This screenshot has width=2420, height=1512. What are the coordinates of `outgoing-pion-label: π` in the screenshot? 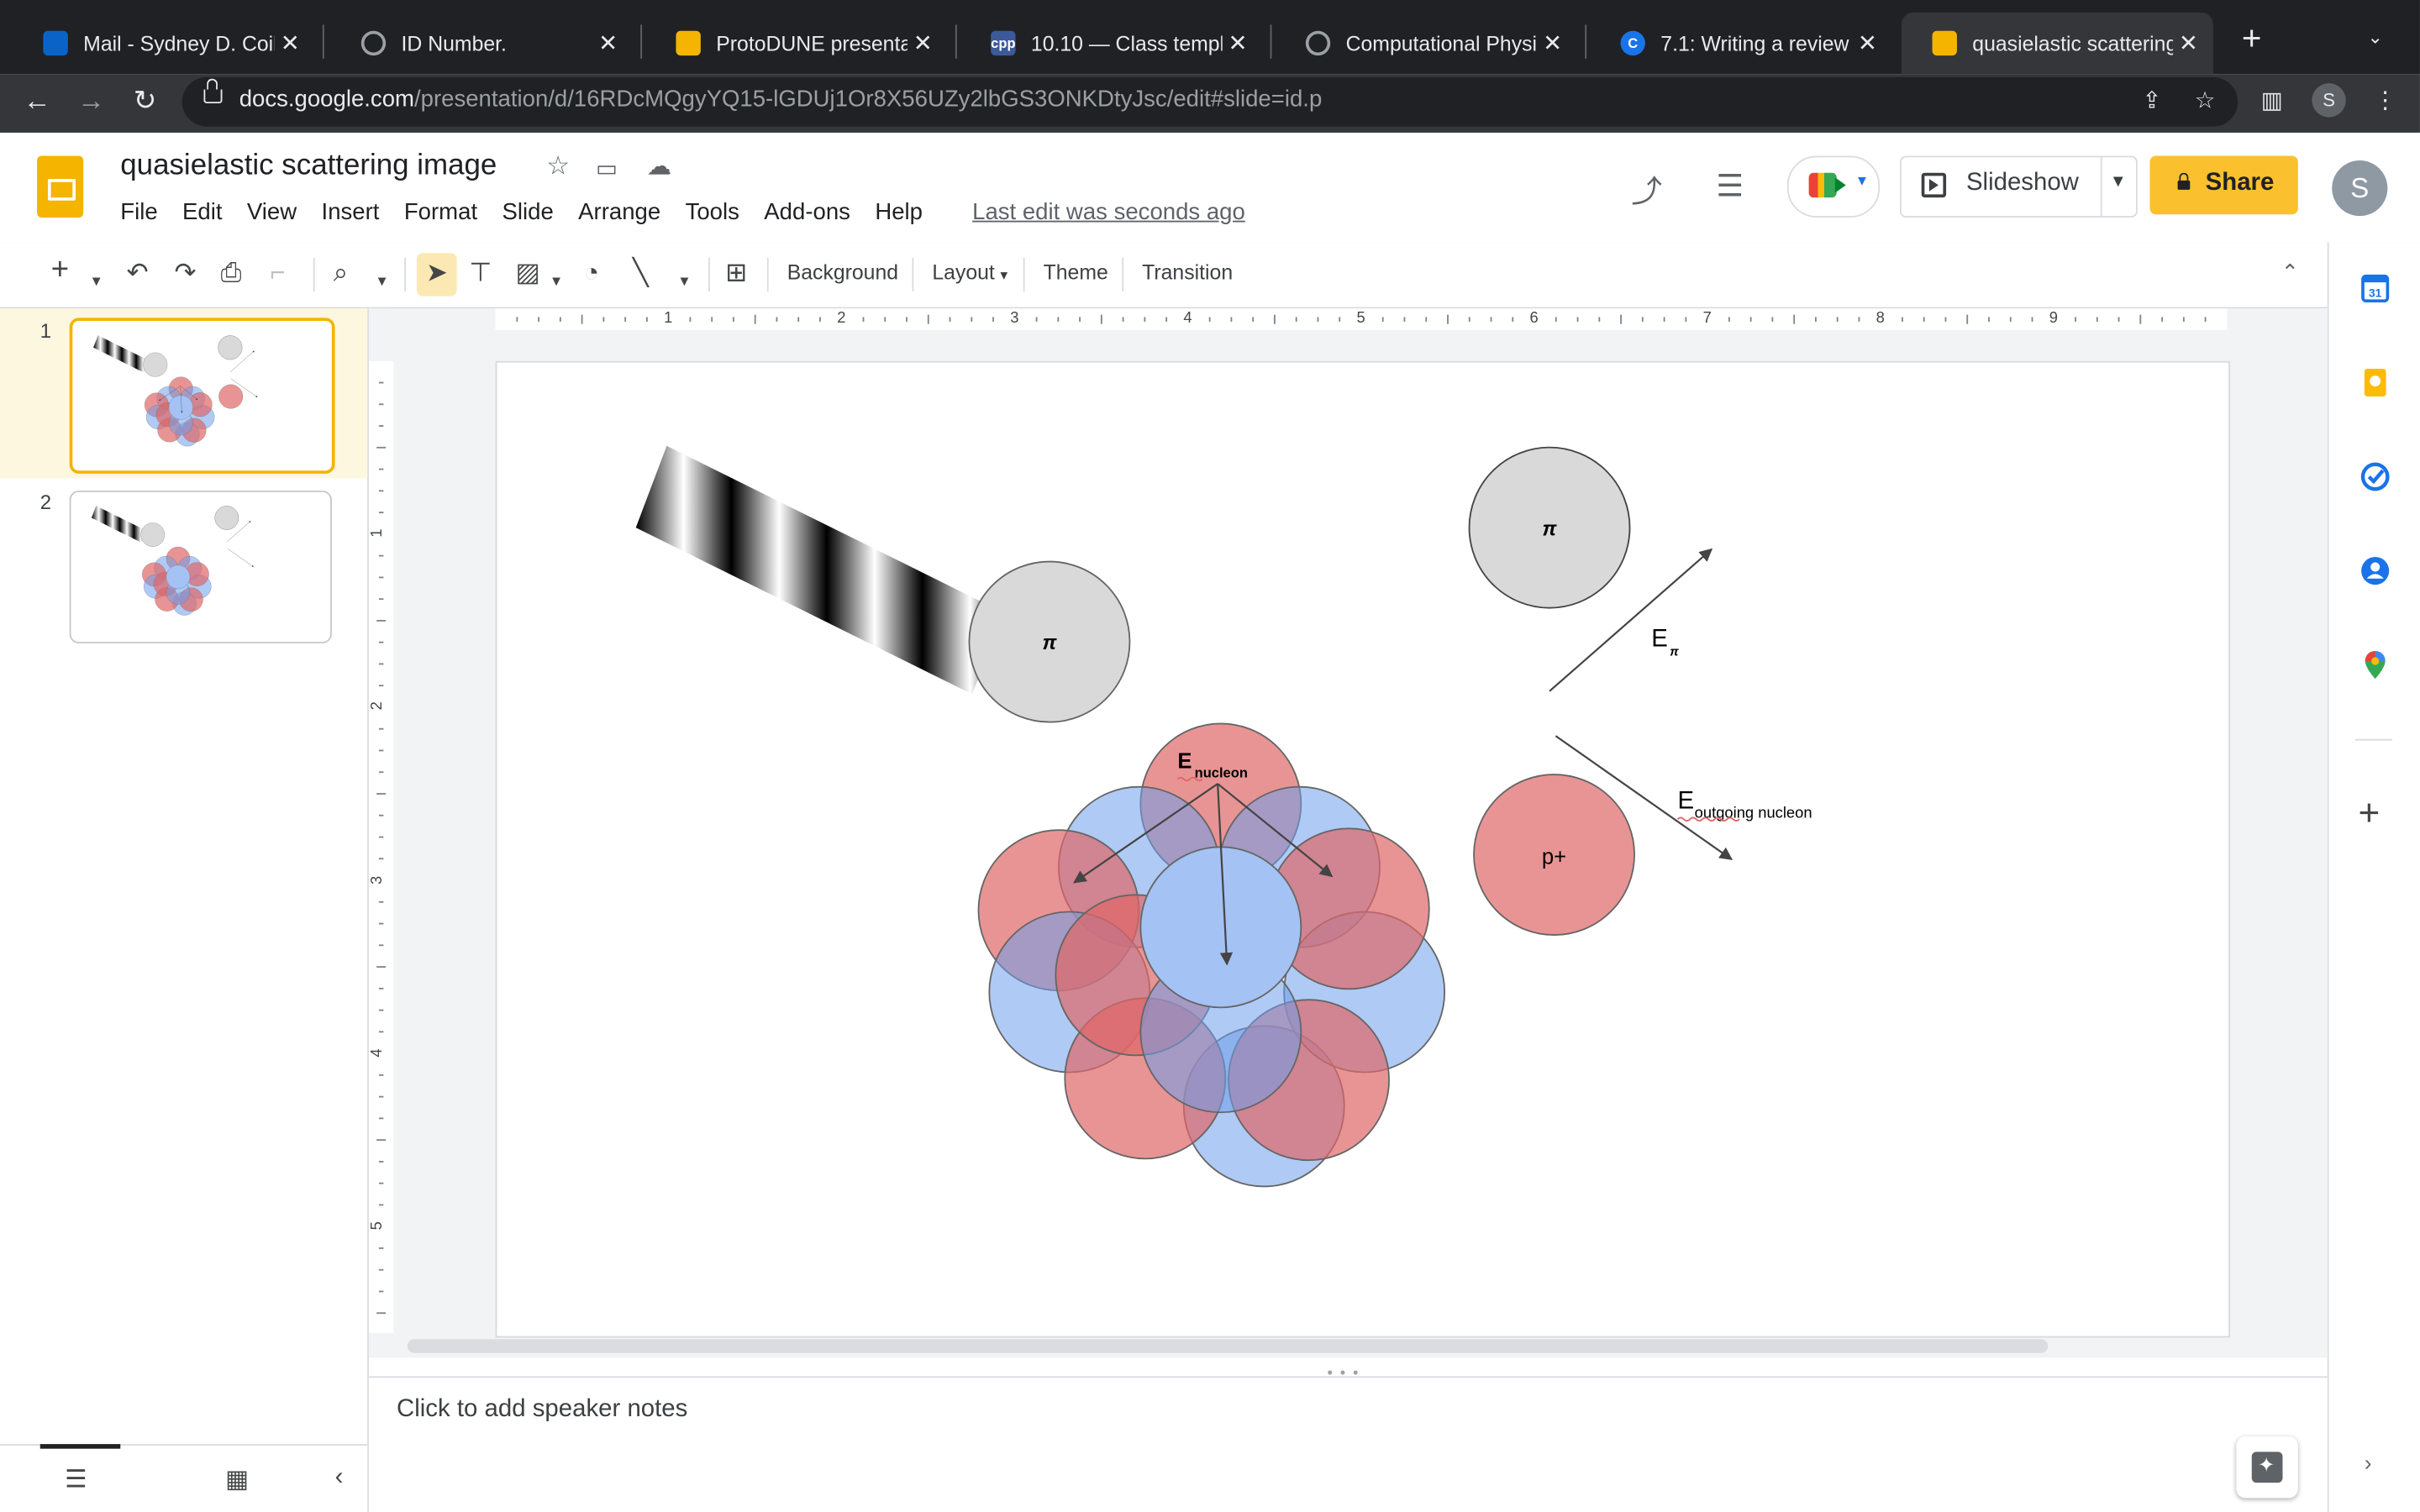 It's located at (1550, 528).